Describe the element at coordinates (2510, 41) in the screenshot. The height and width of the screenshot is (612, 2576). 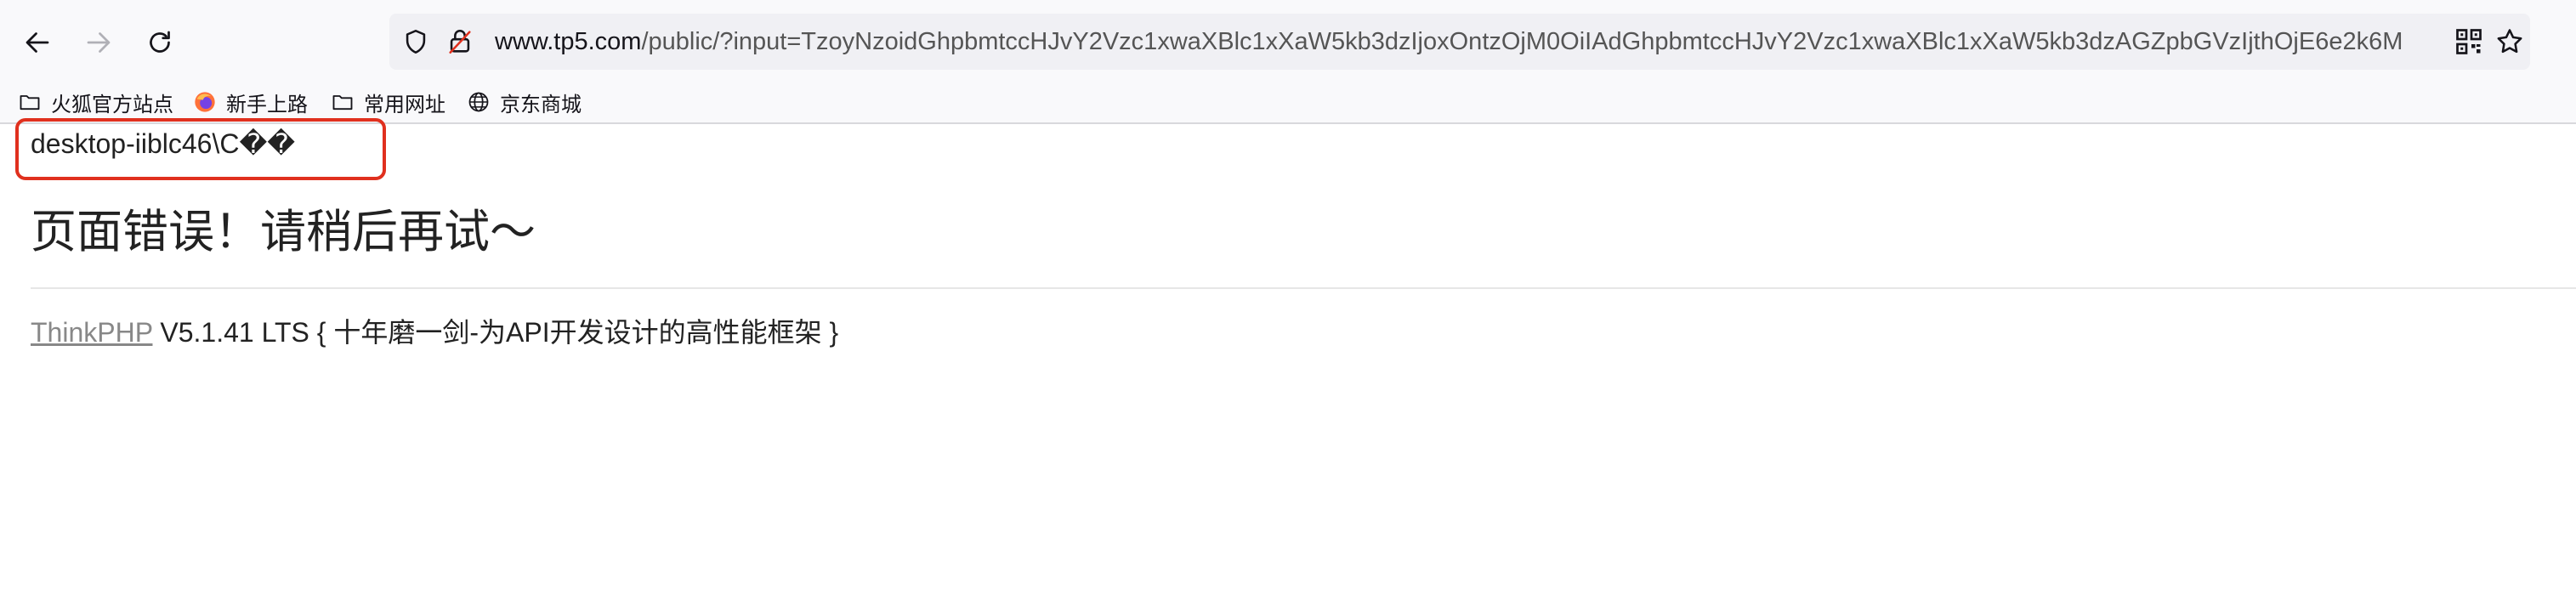
I see `bookmark-star-icon` at that location.